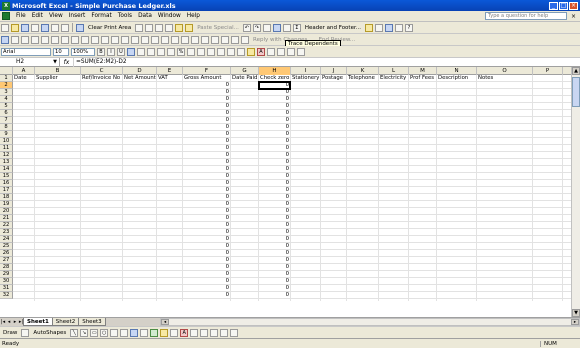 Image resolution: width=580 pixels, height=348 pixels. Describe the element at coordinates (6, 99) in the screenshot. I see `row-header: 4` at that location.